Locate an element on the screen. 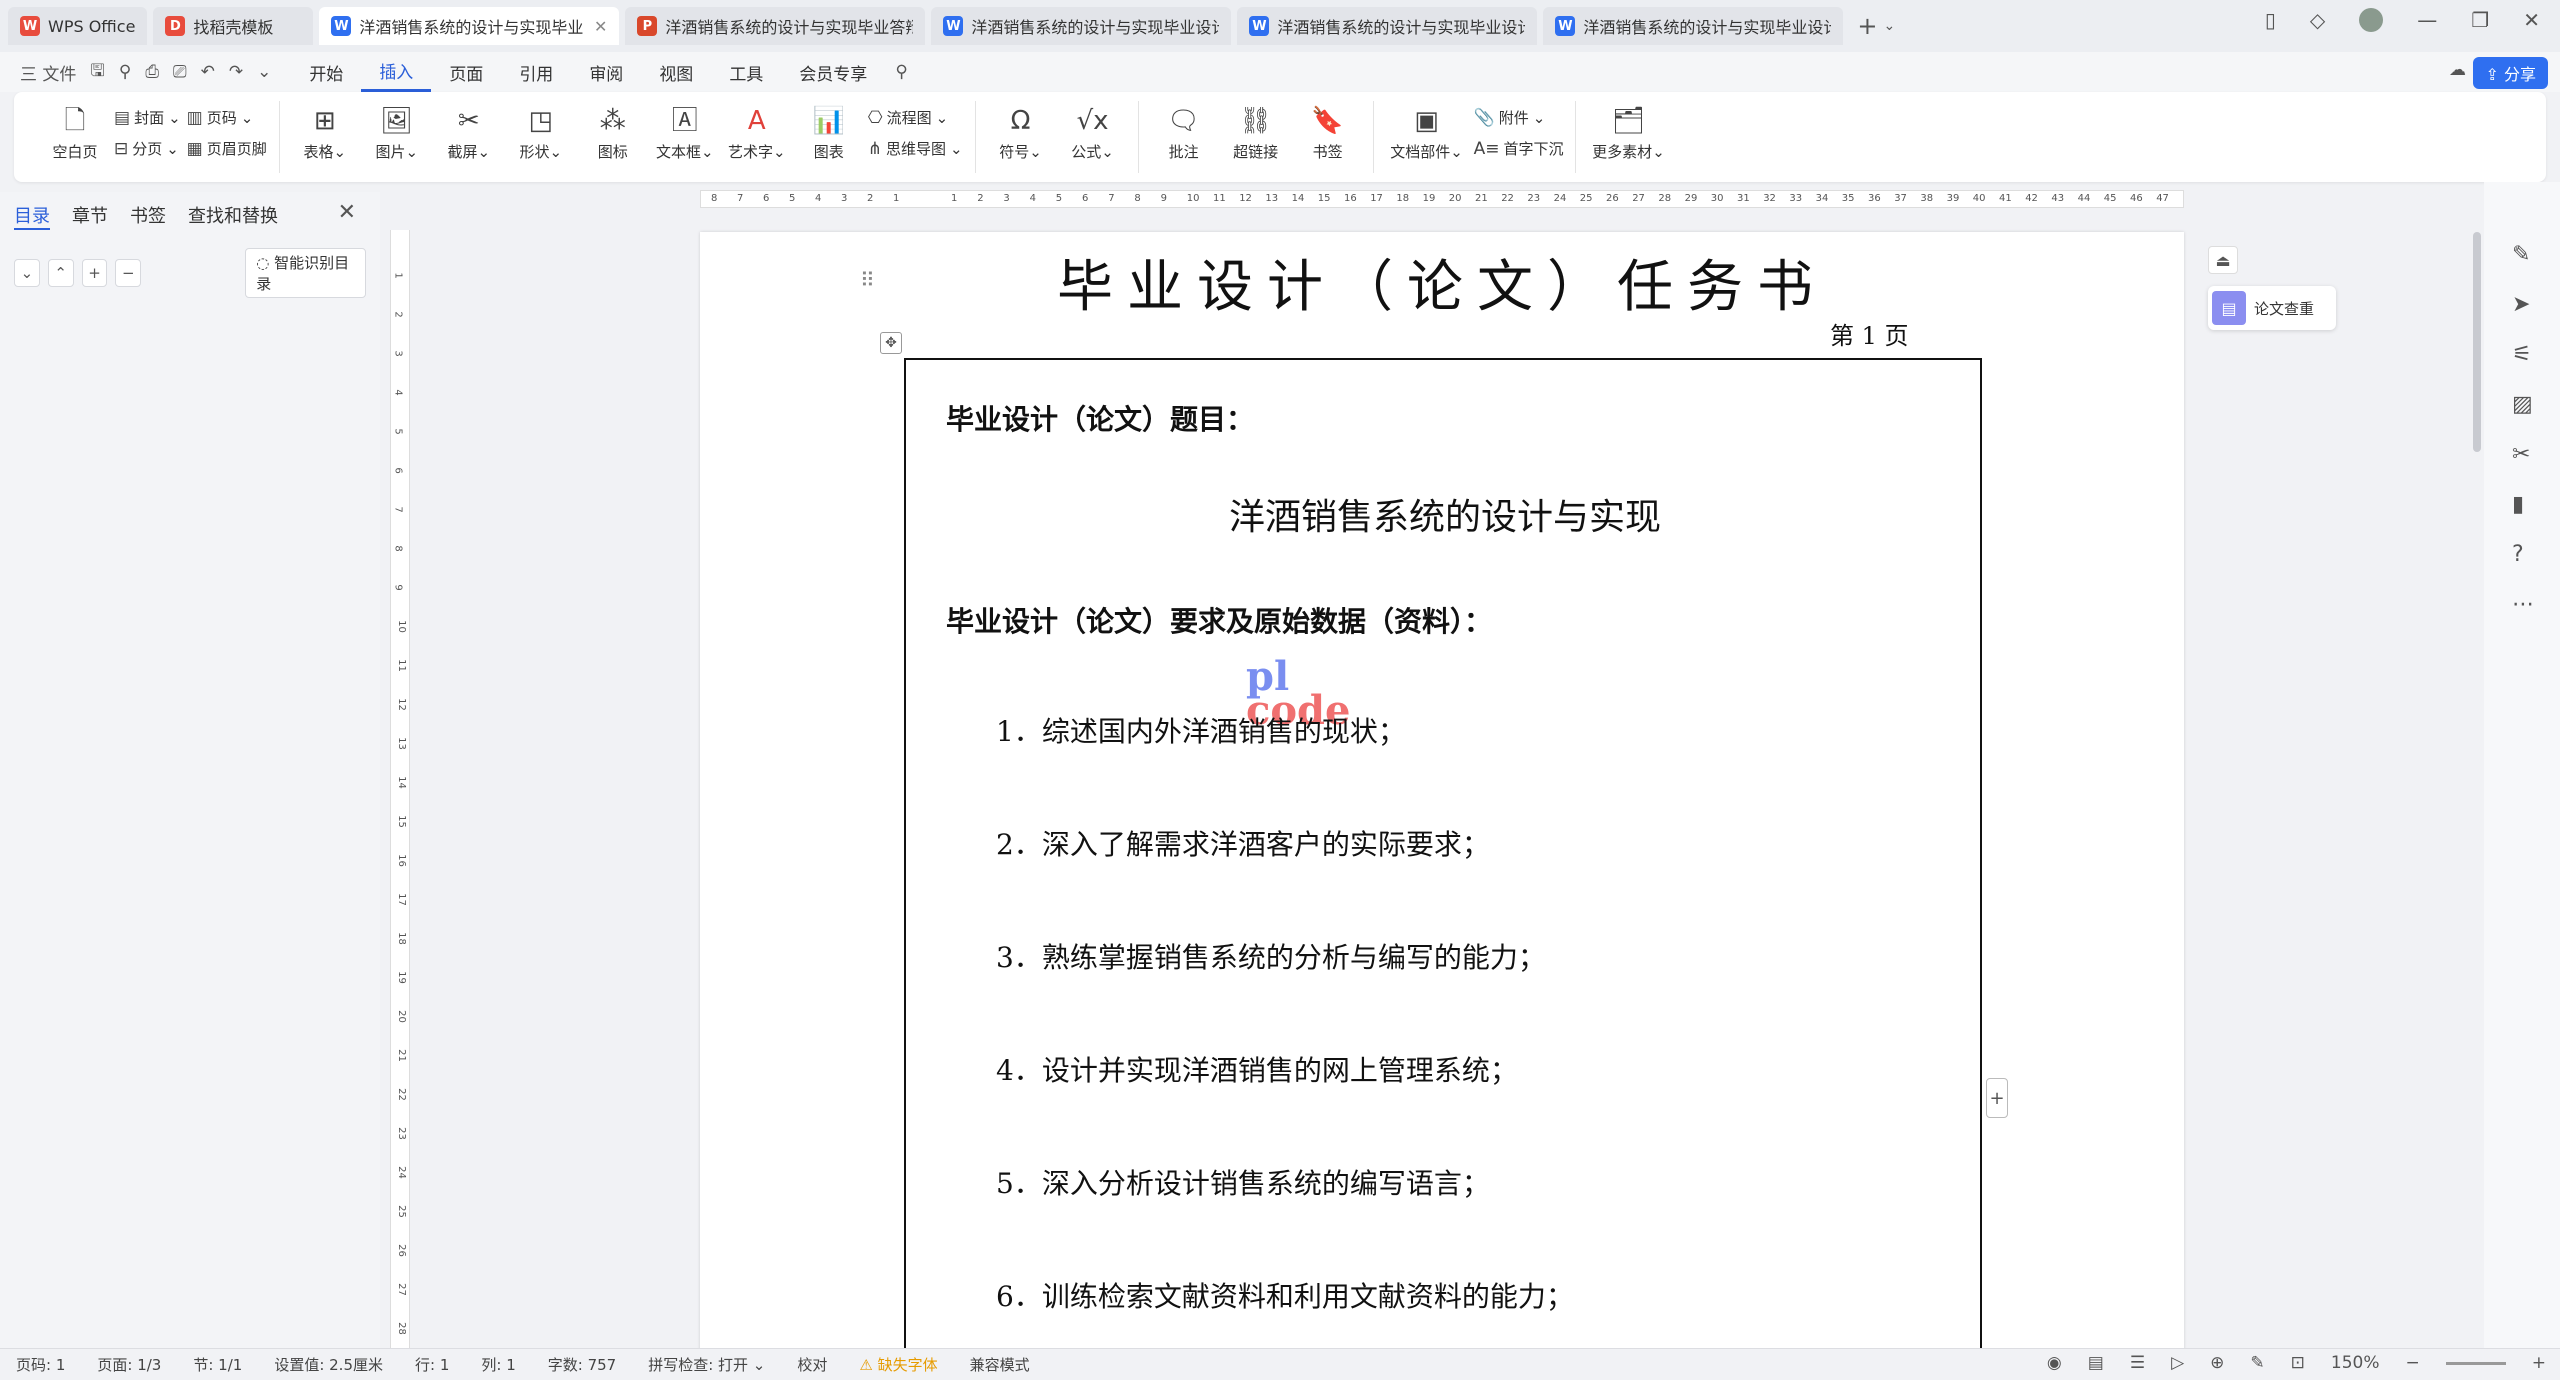 The width and height of the screenshot is (2560, 1380). tab-doc-3: W 洋酒销售系统的设计与实现毕业设计论 is located at coordinates (1081, 26).